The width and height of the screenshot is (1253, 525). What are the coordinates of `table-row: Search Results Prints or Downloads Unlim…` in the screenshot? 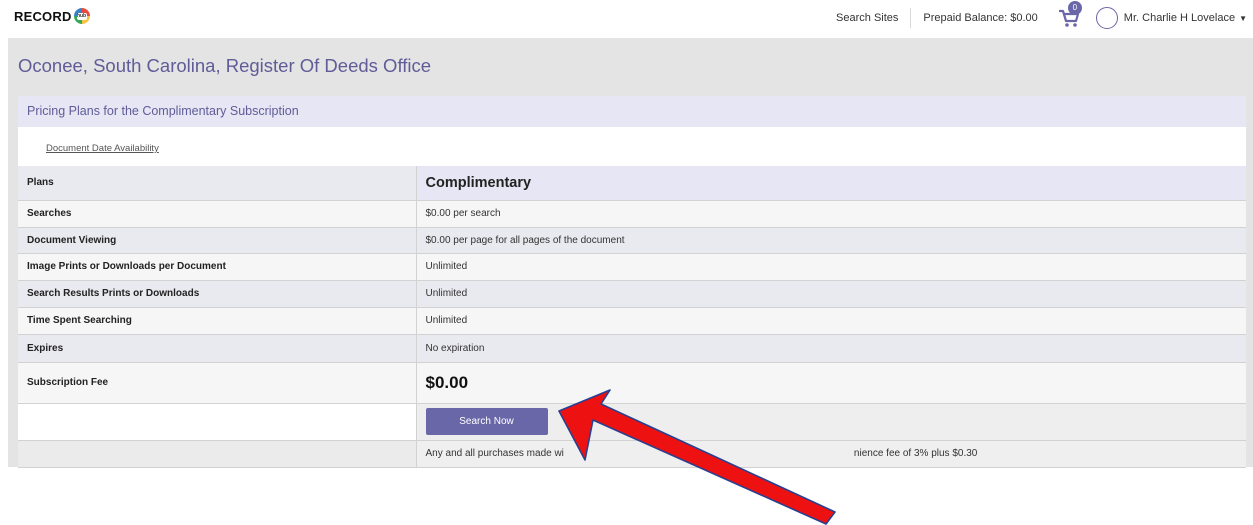 It's located at (632, 294).